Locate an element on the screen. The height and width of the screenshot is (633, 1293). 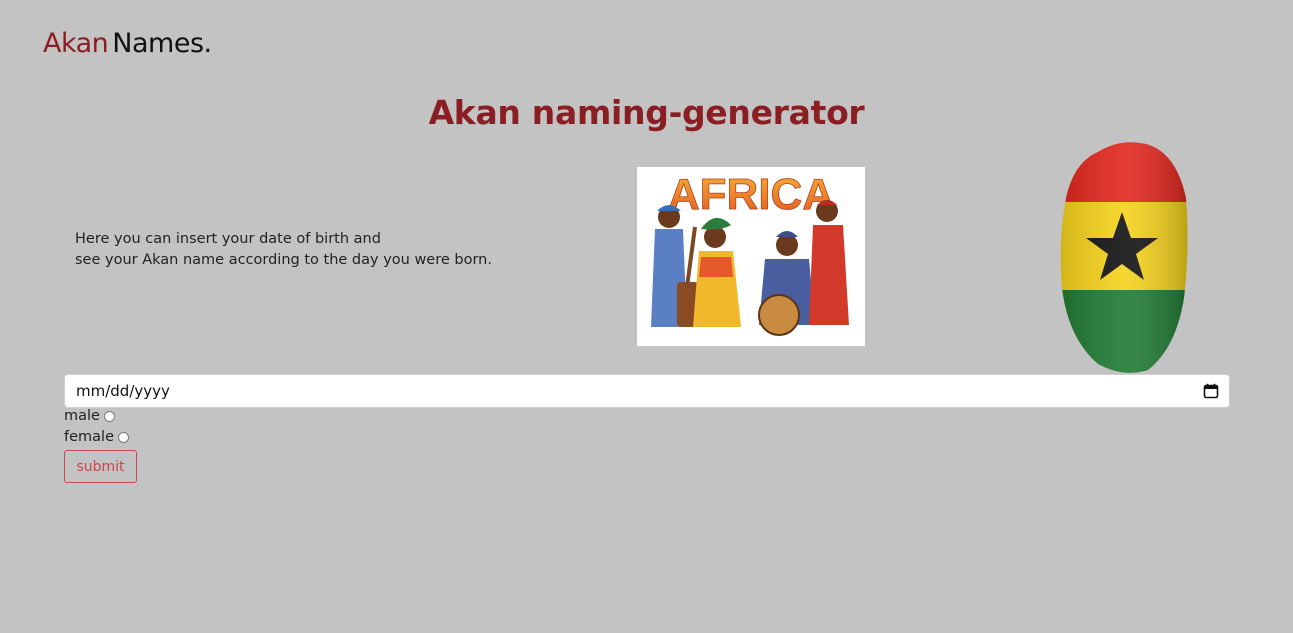
gender-option-female: female is located at coordinates (96, 437).